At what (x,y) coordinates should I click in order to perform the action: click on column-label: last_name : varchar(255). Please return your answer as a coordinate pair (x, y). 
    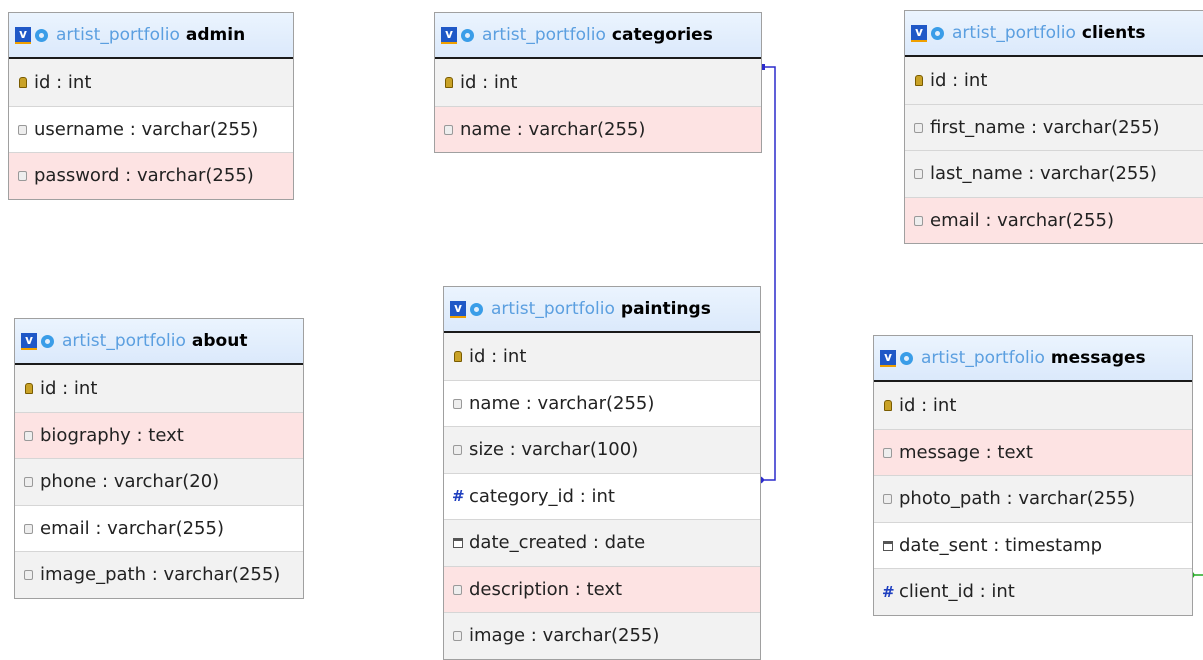
    Looking at the image, I should click on (1043, 174).